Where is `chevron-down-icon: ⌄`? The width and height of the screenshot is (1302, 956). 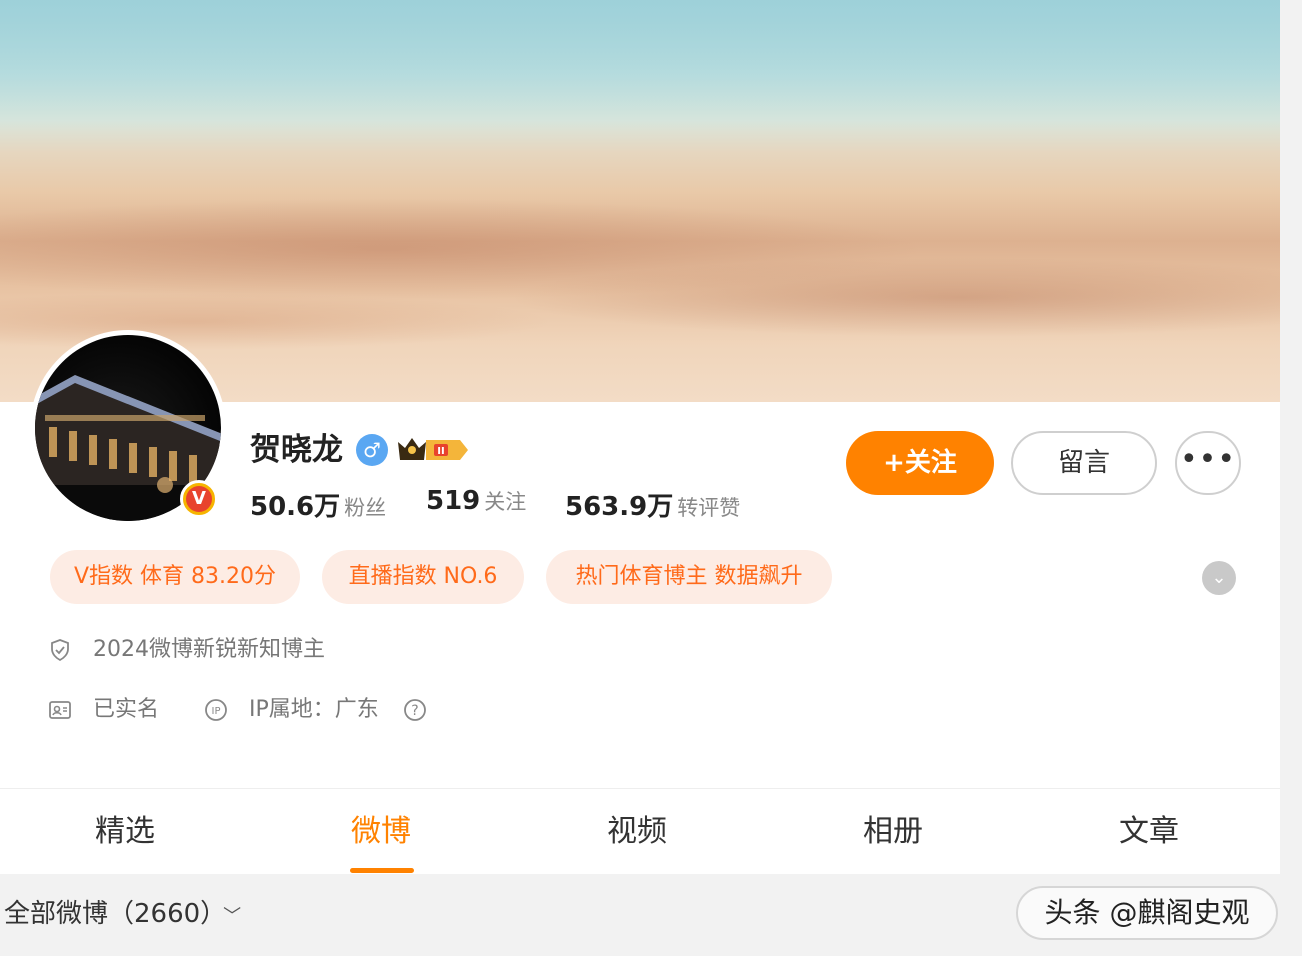 chevron-down-icon: ⌄ is located at coordinates (1219, 578).